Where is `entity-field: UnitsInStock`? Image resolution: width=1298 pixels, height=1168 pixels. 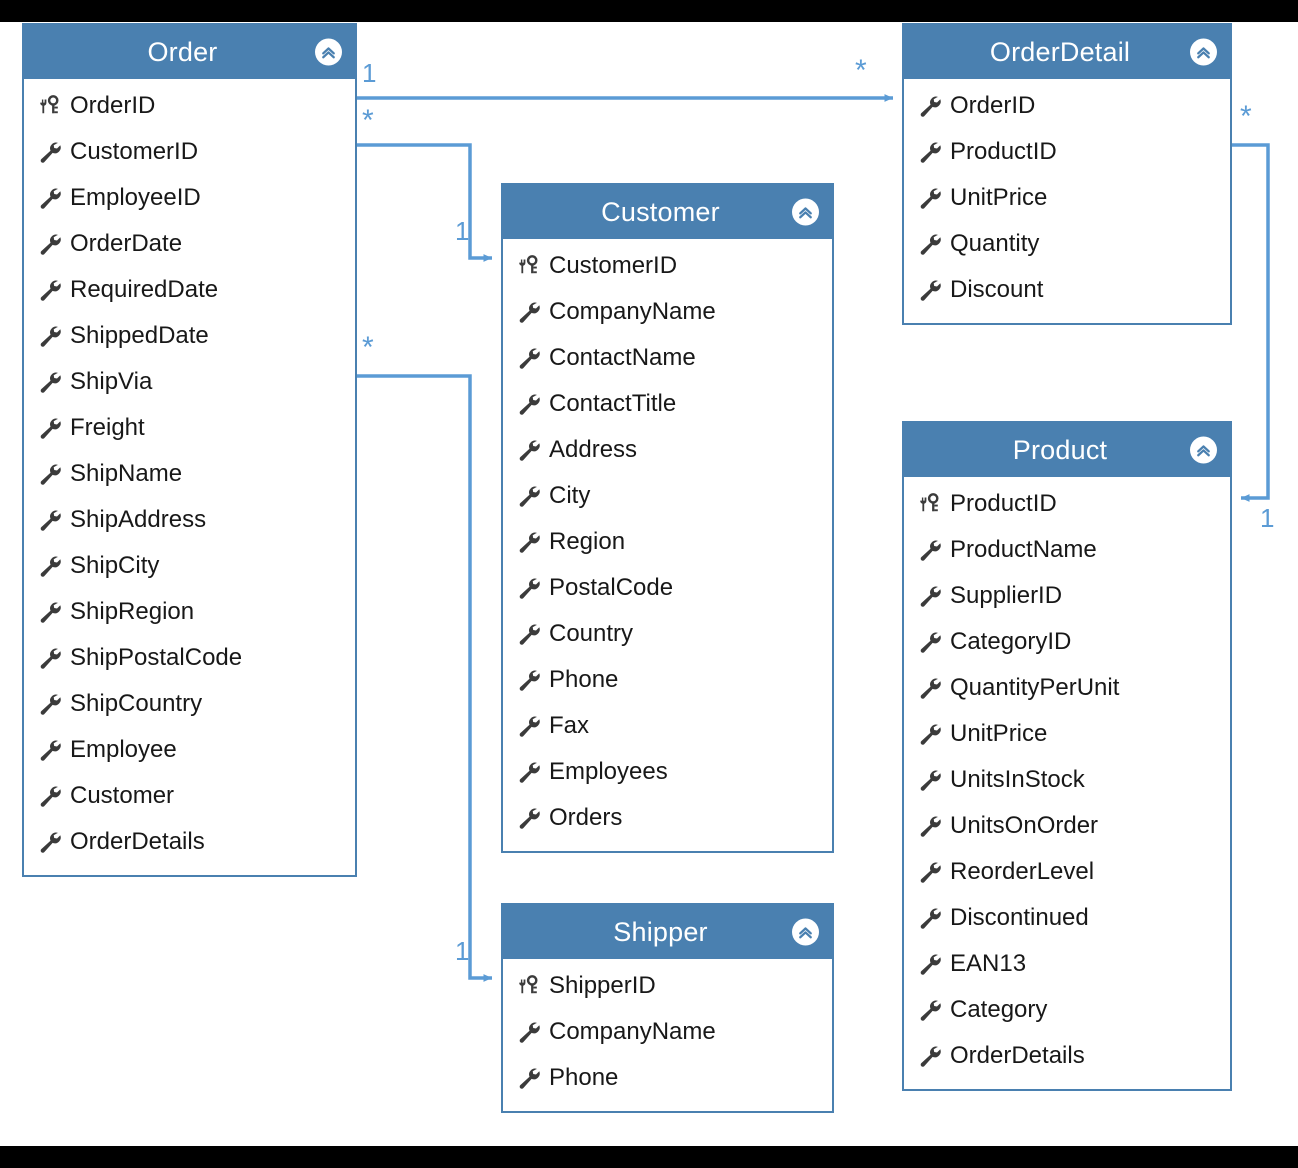
entity-field: UnitsInStock is located at coordinates (1067, 780).